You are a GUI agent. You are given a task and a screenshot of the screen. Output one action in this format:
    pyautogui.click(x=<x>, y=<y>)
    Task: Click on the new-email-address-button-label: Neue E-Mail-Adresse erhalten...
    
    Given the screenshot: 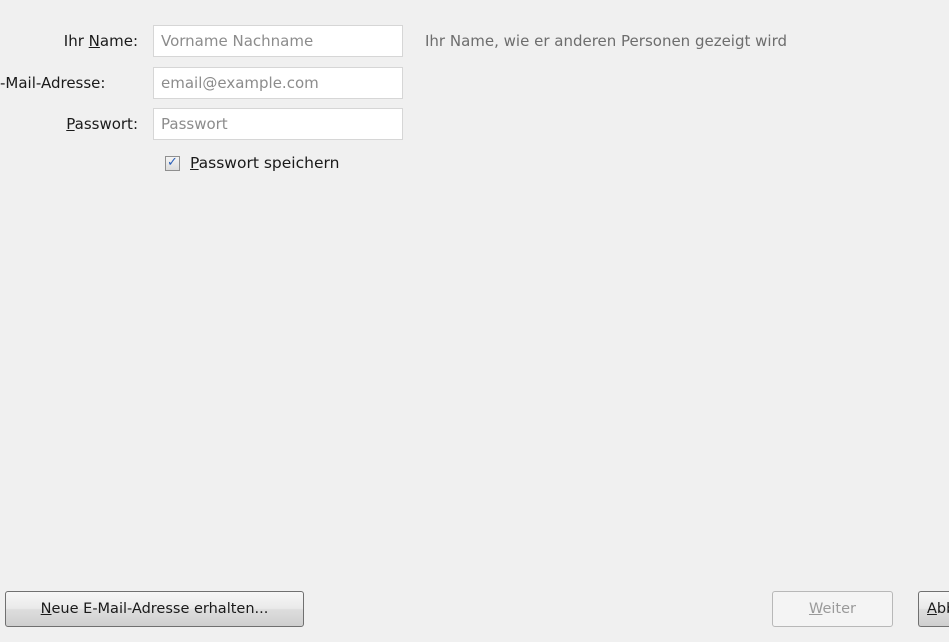 What is the action you would take?
    pyautogui.click(x=154, y=609)
    